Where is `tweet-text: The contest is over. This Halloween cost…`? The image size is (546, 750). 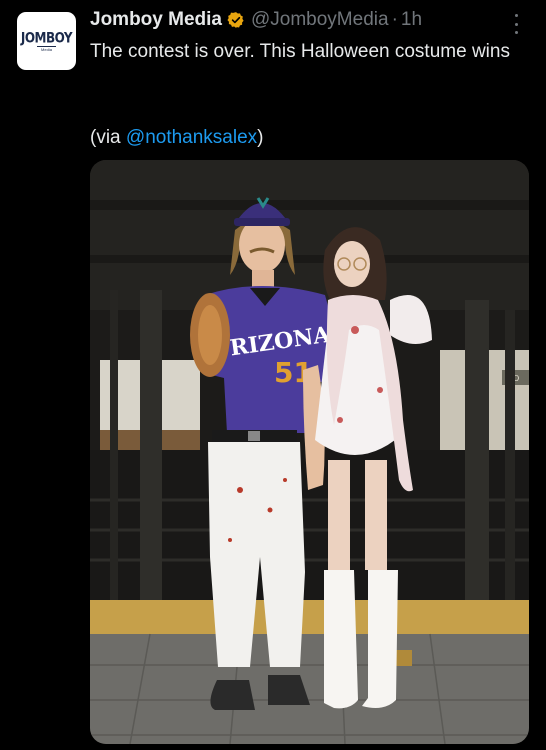 tweet-text: The contest is over. This Halloween cost… is located at coordinates (300, 51).